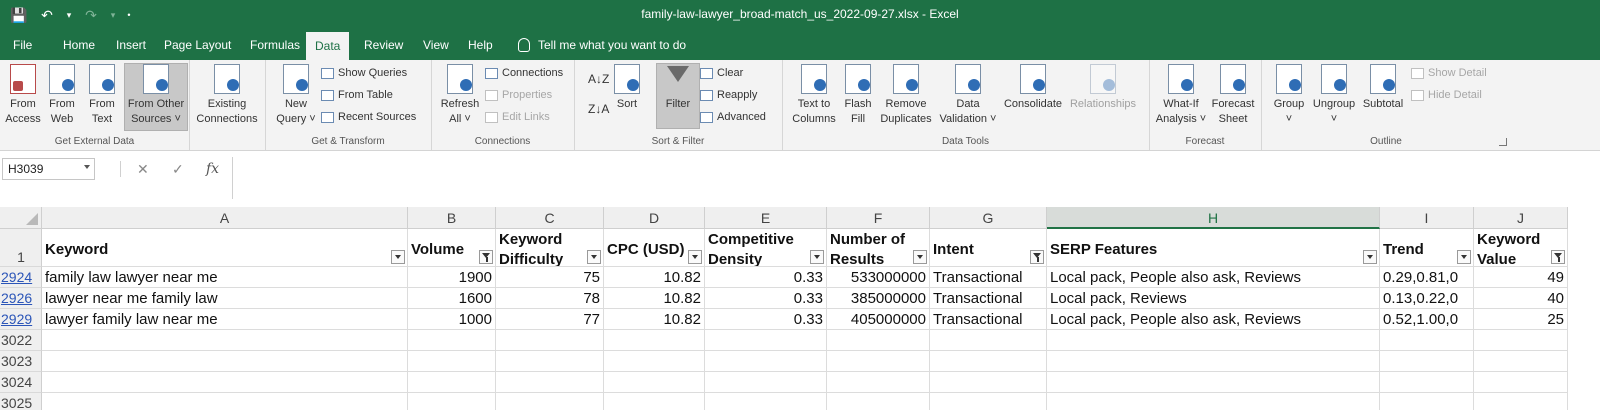  I want to click on row-header: 3024, so click(21, 382).